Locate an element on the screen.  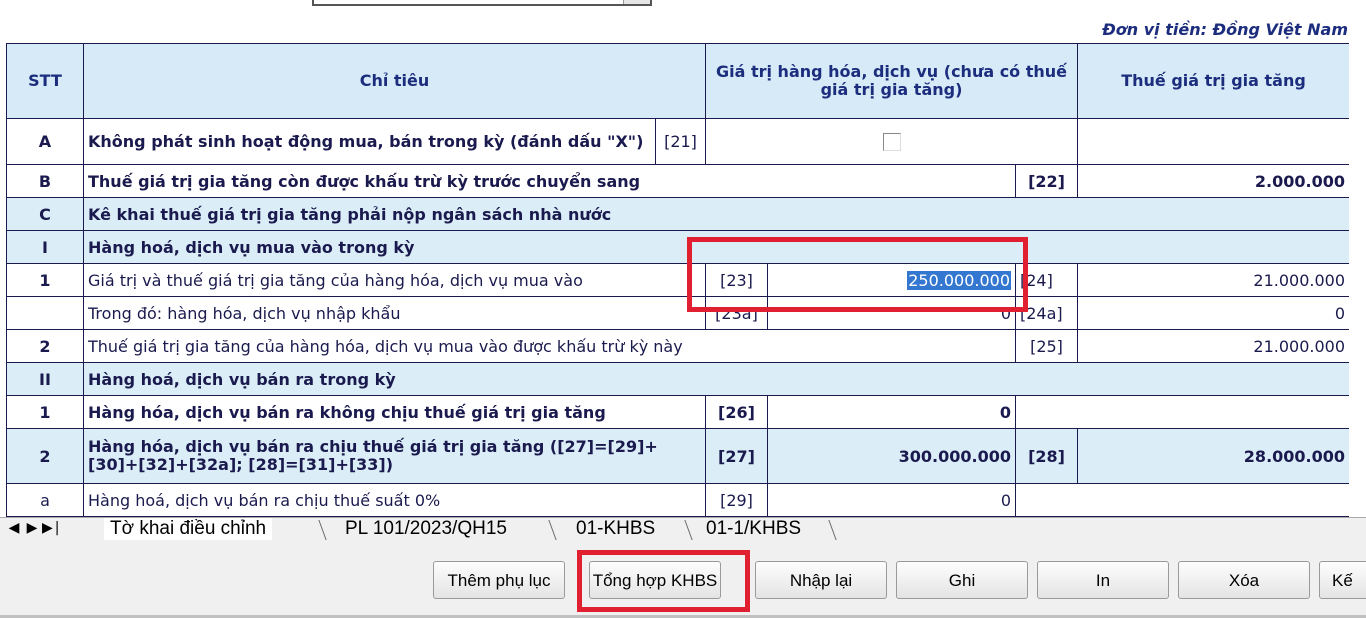
row-label: Hàng hoá, dịch vụ bán ra trong kỳ is located at coordinates (715, 379).